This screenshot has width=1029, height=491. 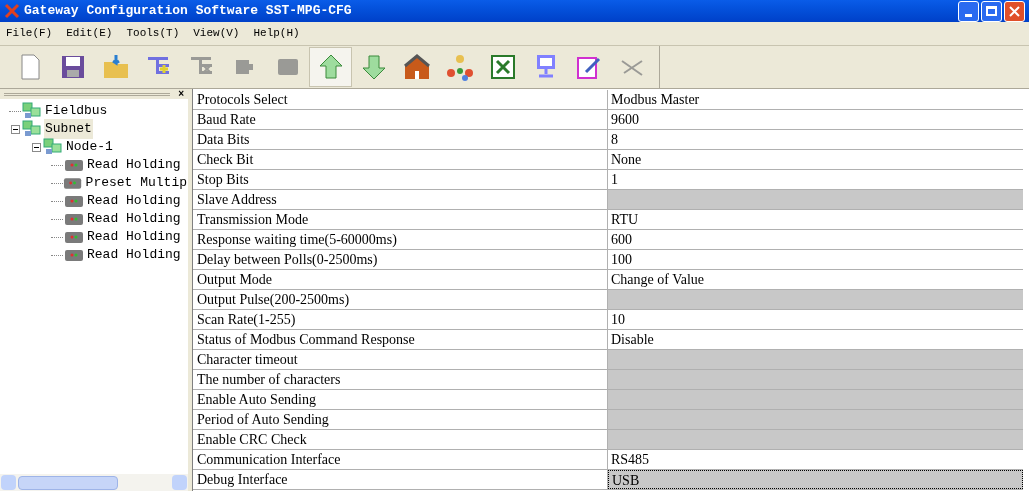 I want to click on close-button, so click(x=1014, y=11).